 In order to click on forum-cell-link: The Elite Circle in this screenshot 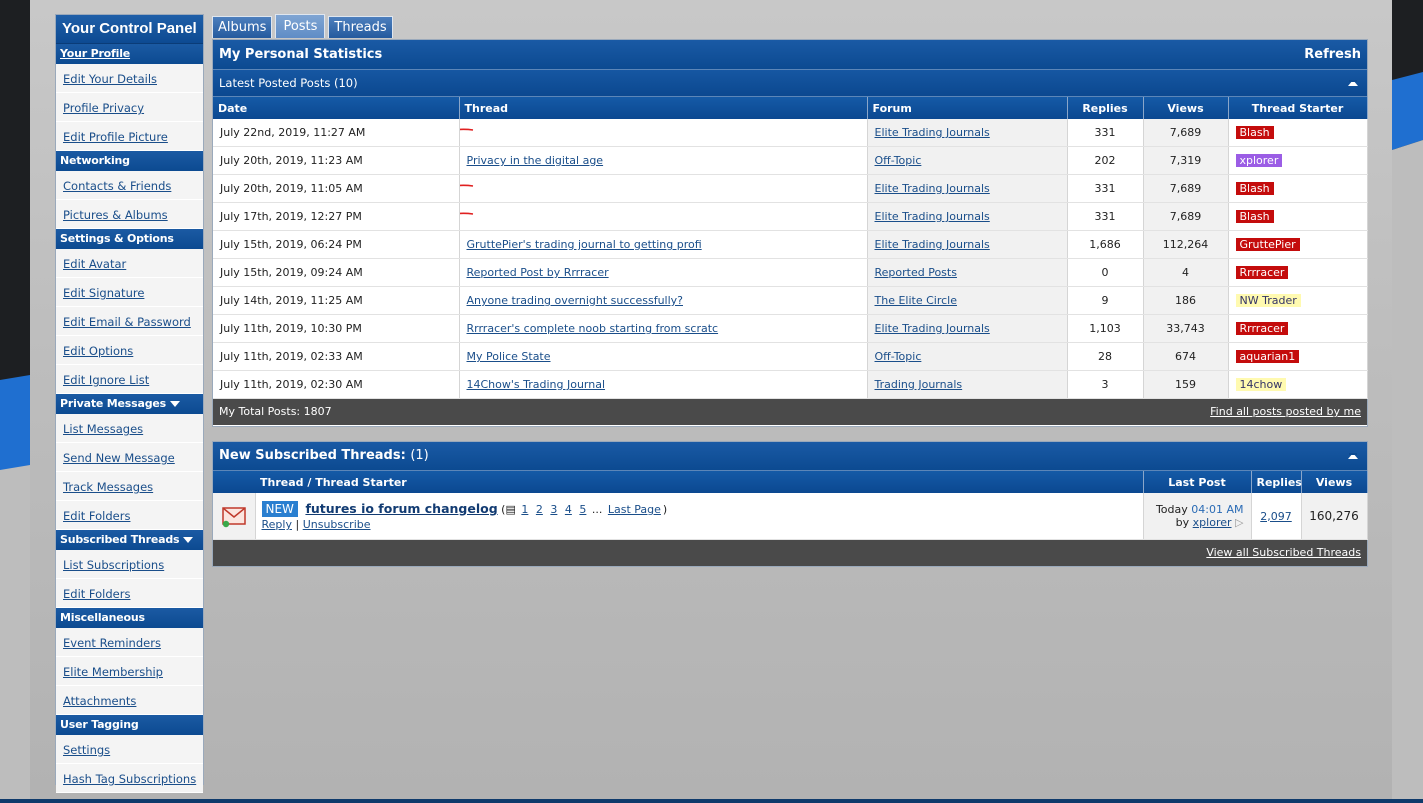, I will do `click(916, 300)`.